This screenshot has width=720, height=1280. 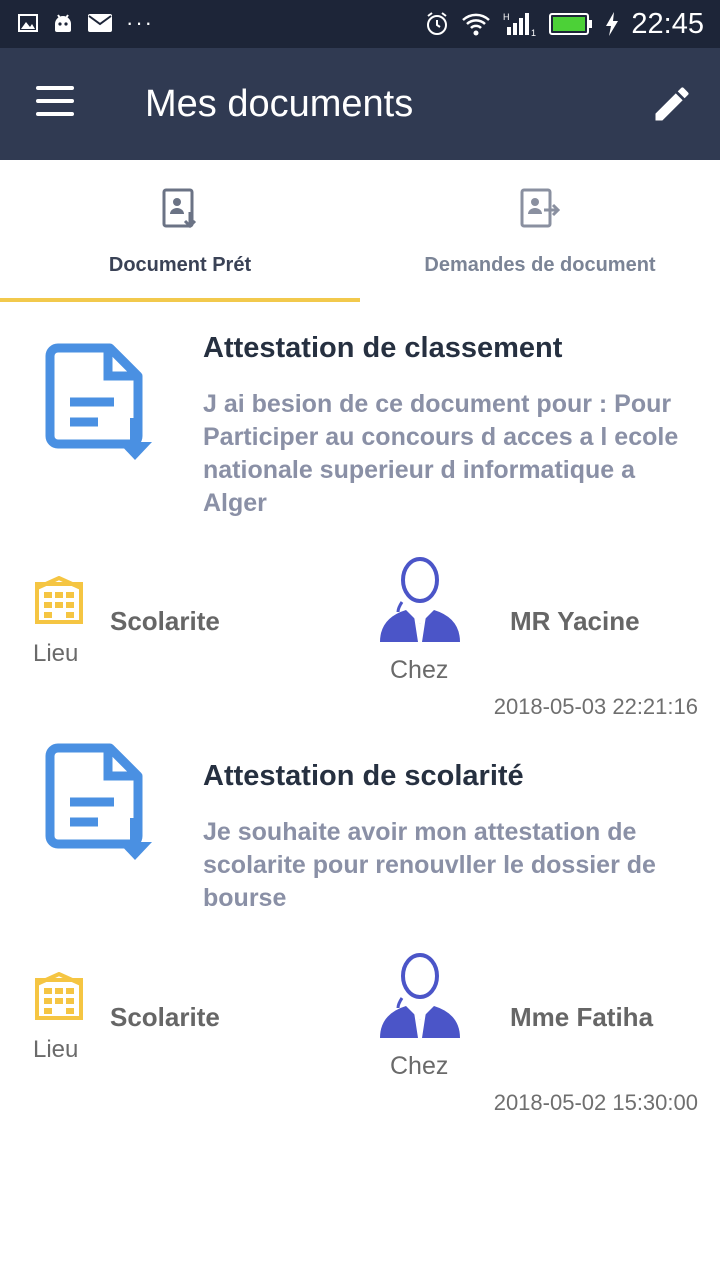 I want to click on status-time: 22:45, so click(x=667, y=24).